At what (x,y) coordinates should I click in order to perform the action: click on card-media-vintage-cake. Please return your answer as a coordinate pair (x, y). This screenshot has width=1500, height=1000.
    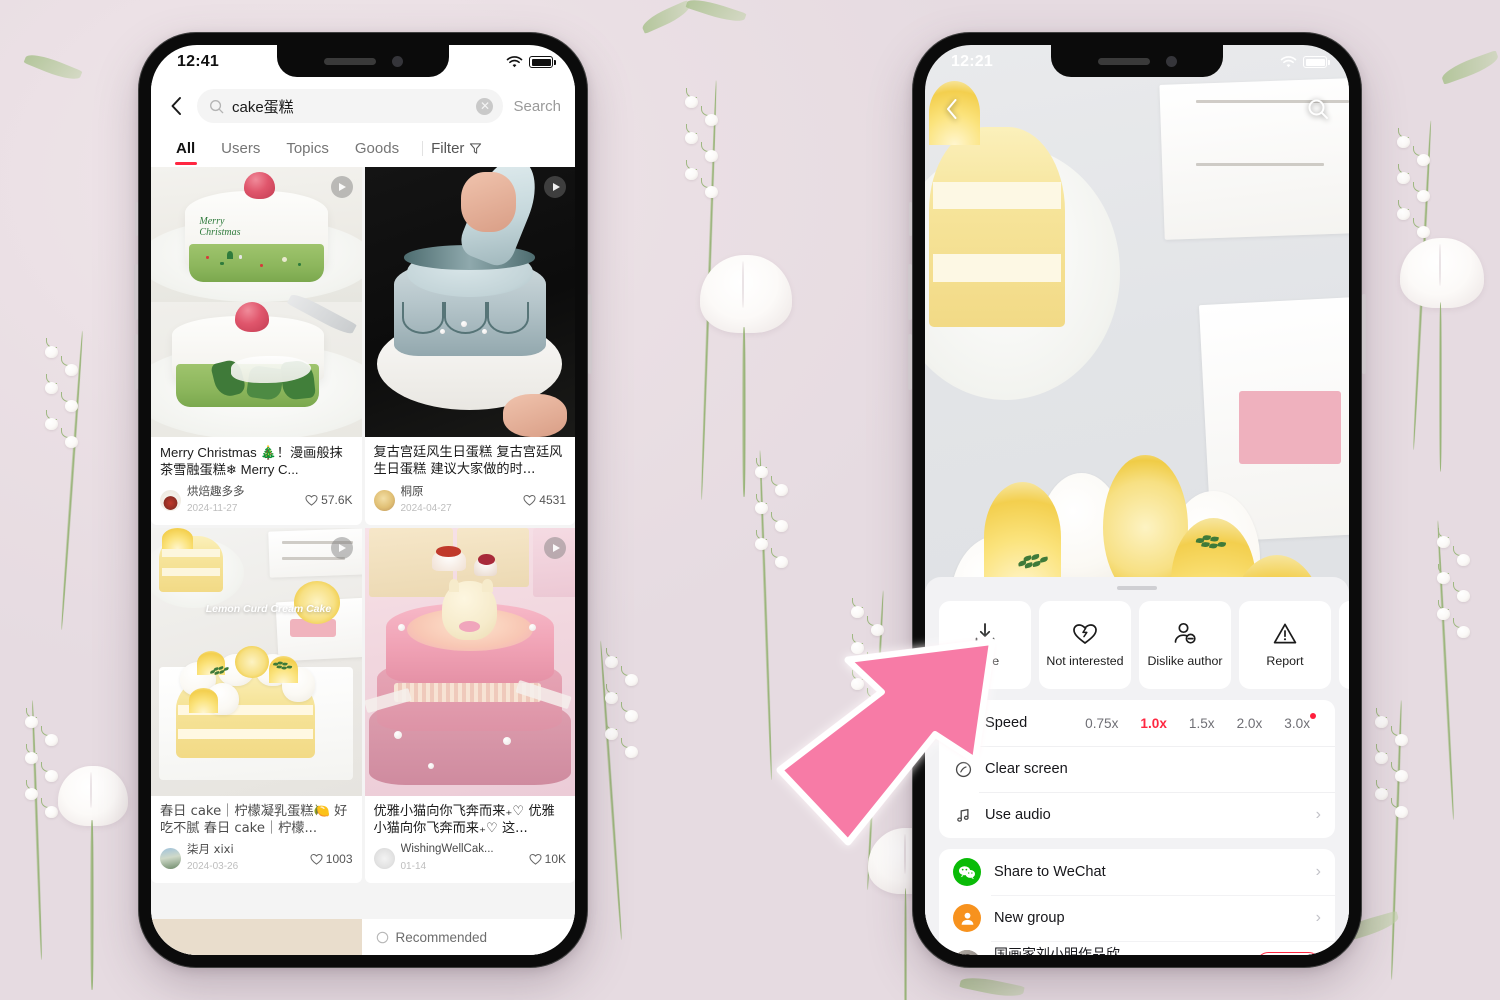
    Looking at the image, I should click on (469, 302).